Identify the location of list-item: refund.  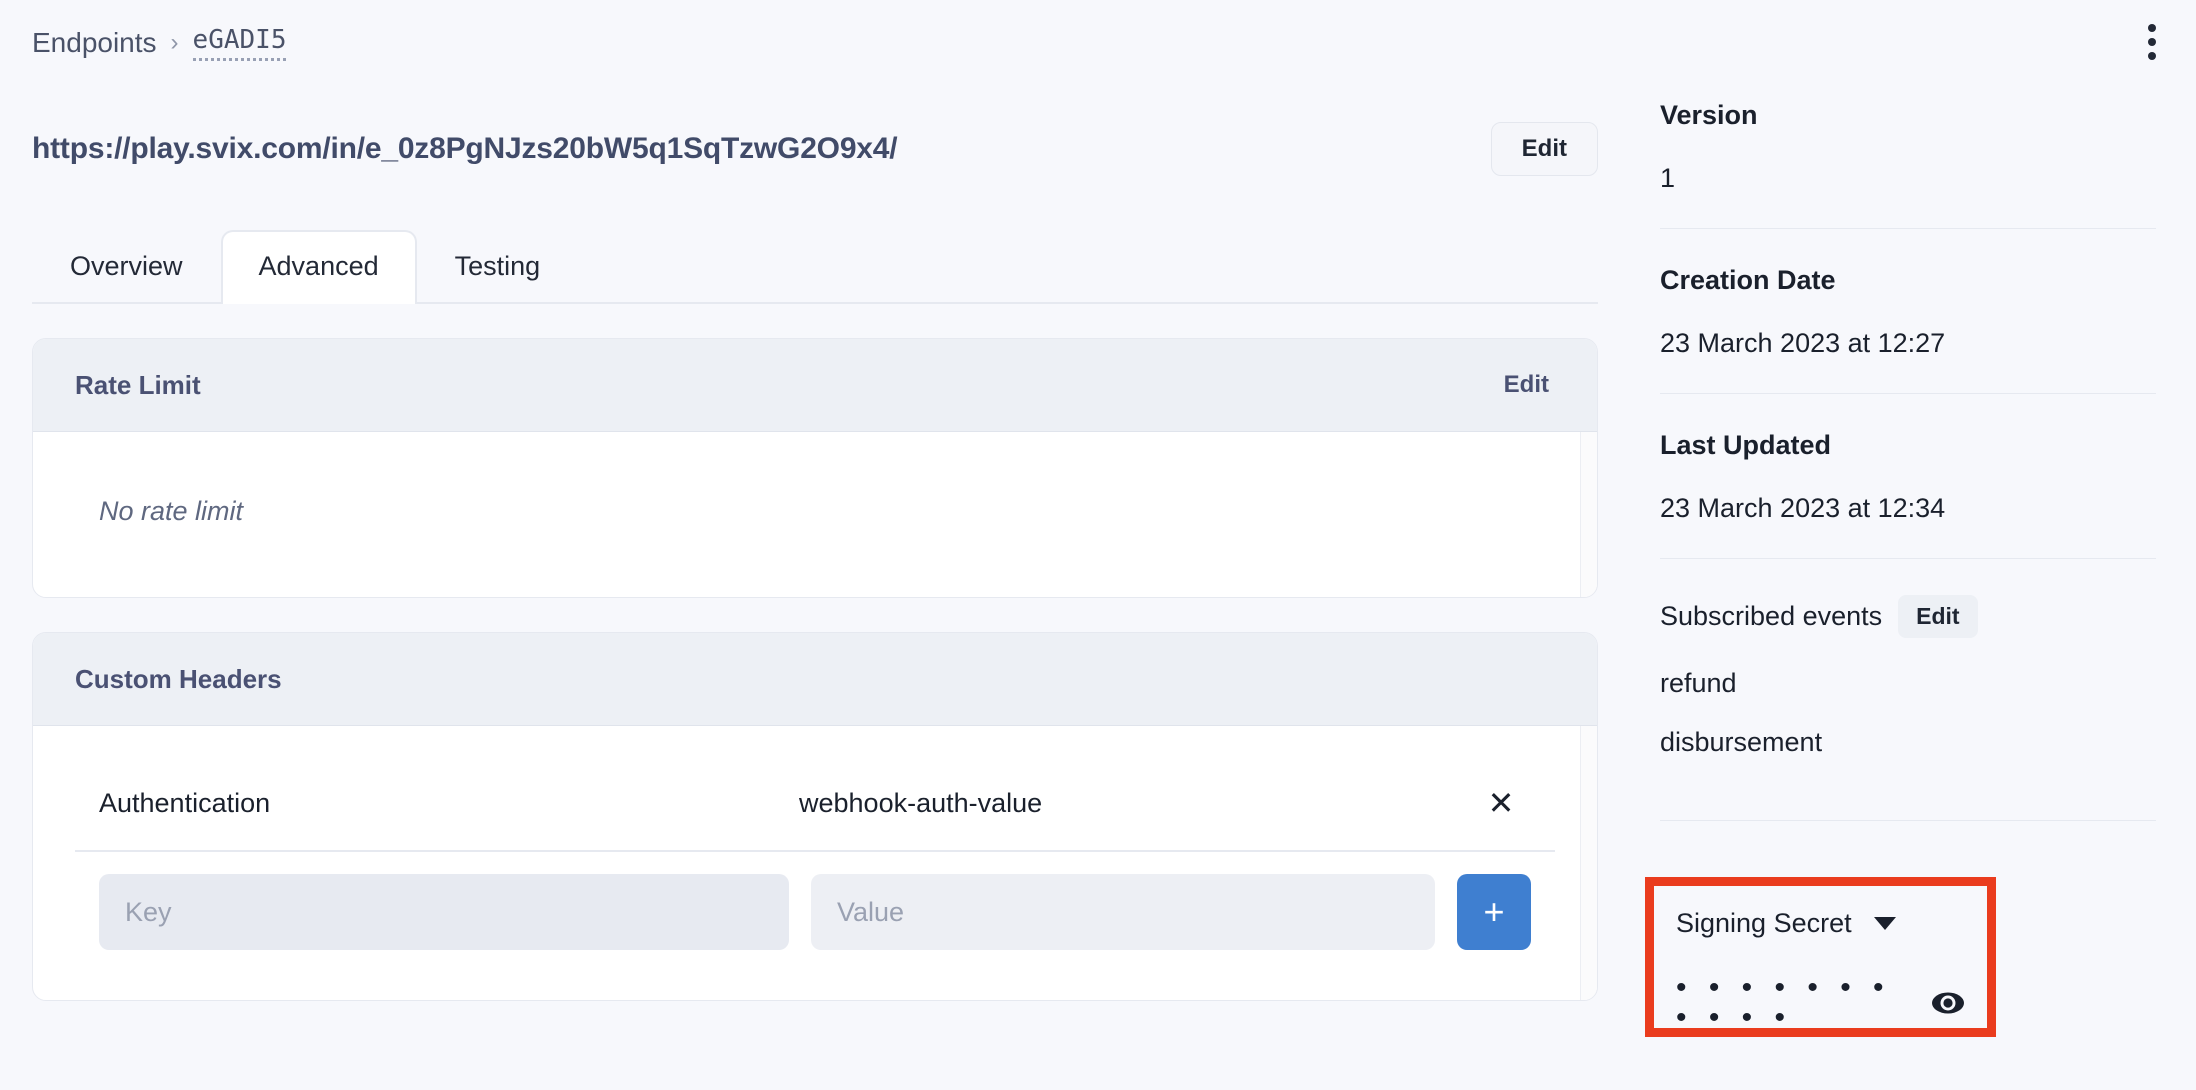
(1698, 683).